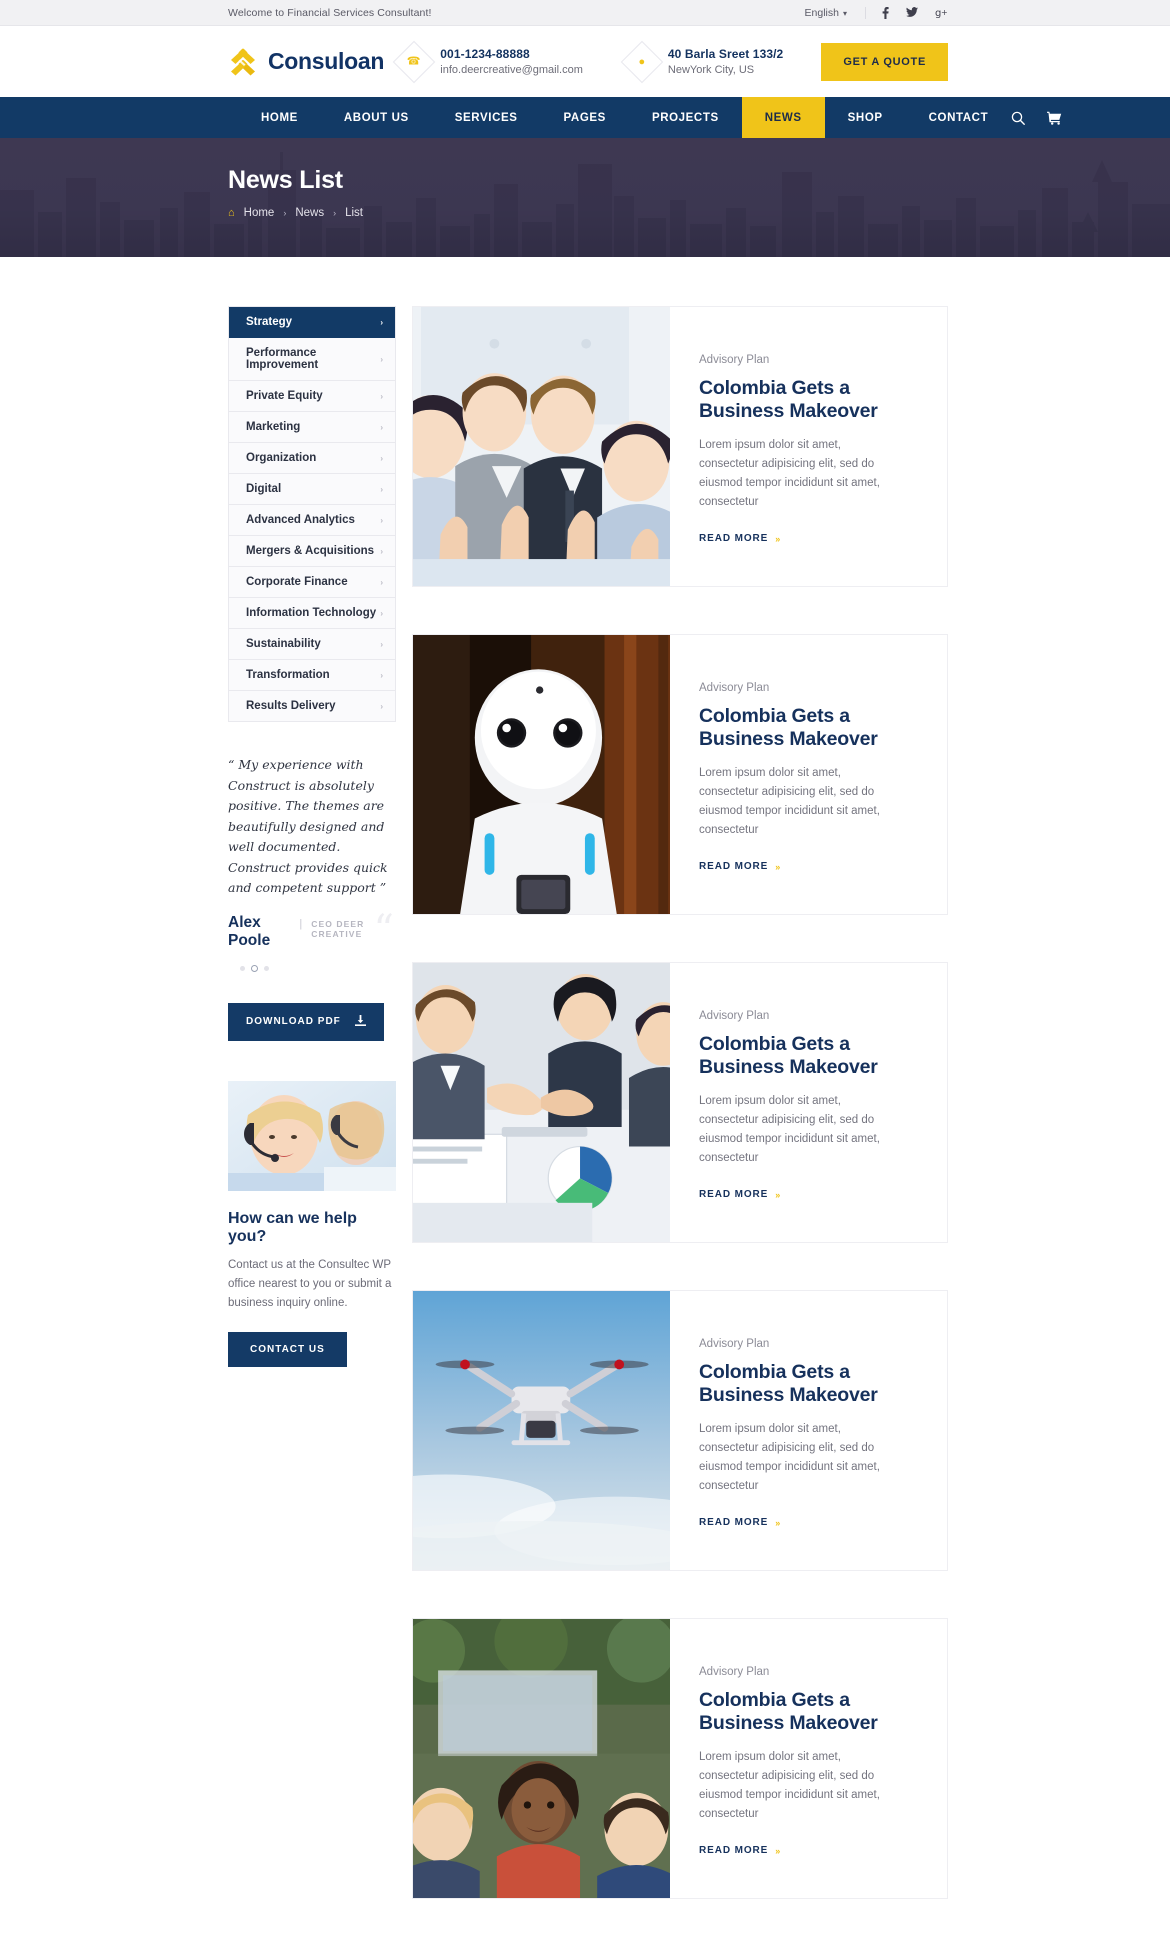  What do you see at coordinates (312, 968) in the screenshot?
I see `testimonial-pagination` at bounding box center [312, 968].